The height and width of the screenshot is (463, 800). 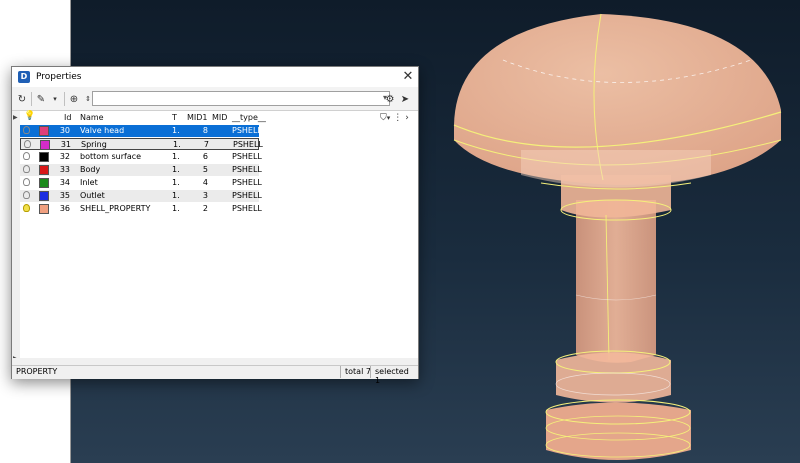 I want to click on search-input, so click(x=234, y=98).